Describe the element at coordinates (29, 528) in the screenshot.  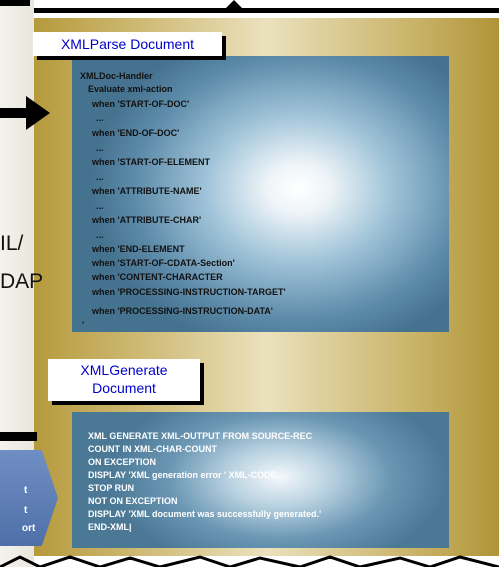
I see `chevron-text-3: ort` at that location.